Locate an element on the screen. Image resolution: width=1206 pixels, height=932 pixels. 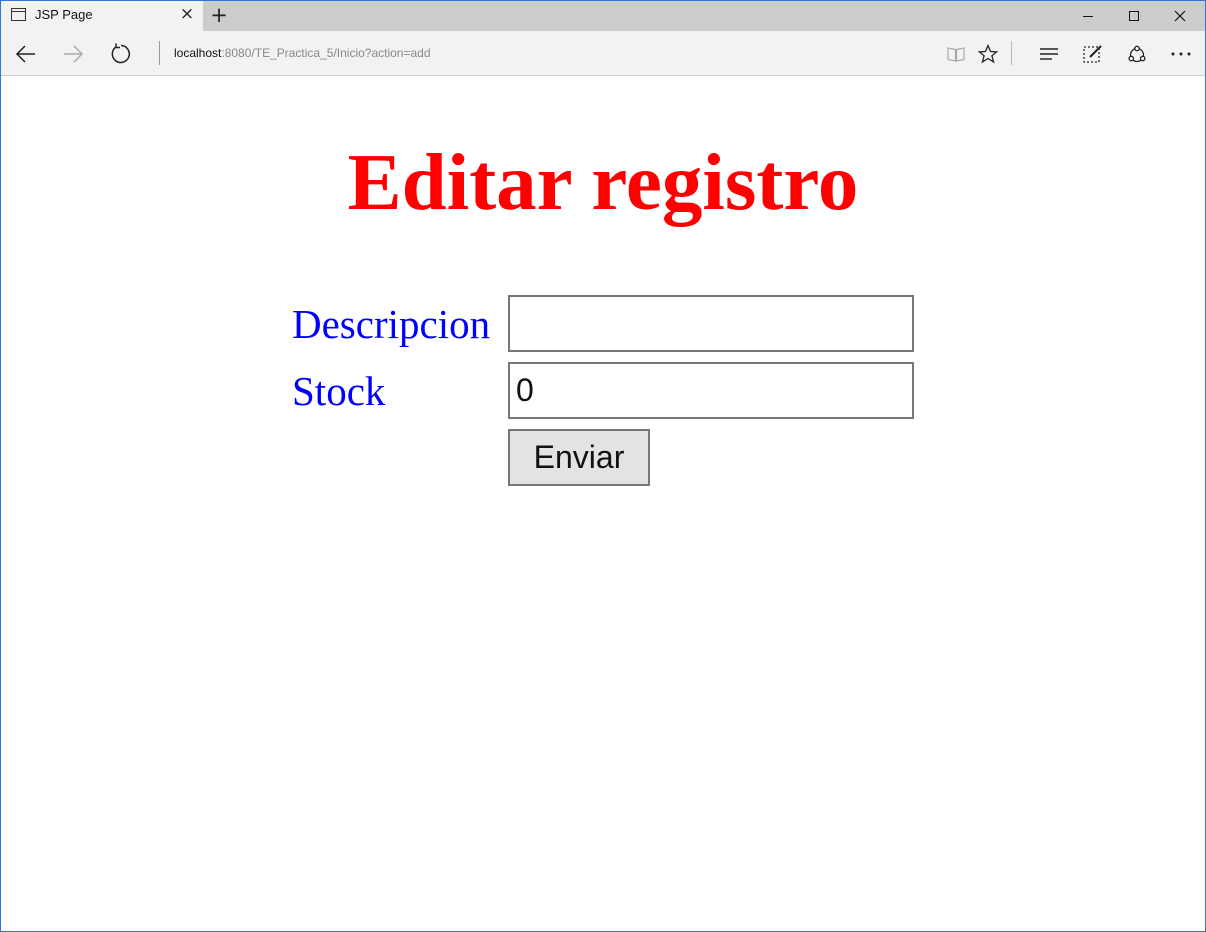
hub-icon is located at coordinates (1049, 54).